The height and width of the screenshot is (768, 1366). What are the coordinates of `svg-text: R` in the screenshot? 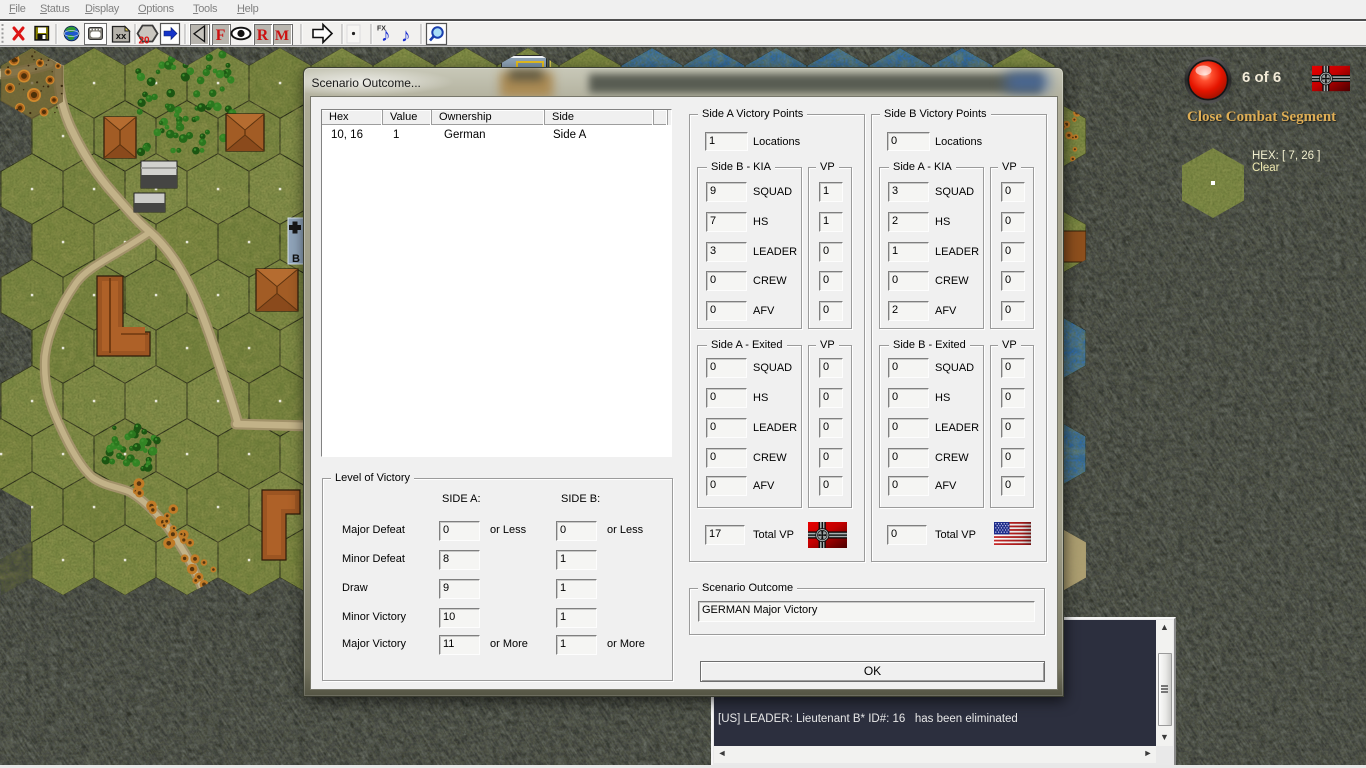 It's located at (263, 35).